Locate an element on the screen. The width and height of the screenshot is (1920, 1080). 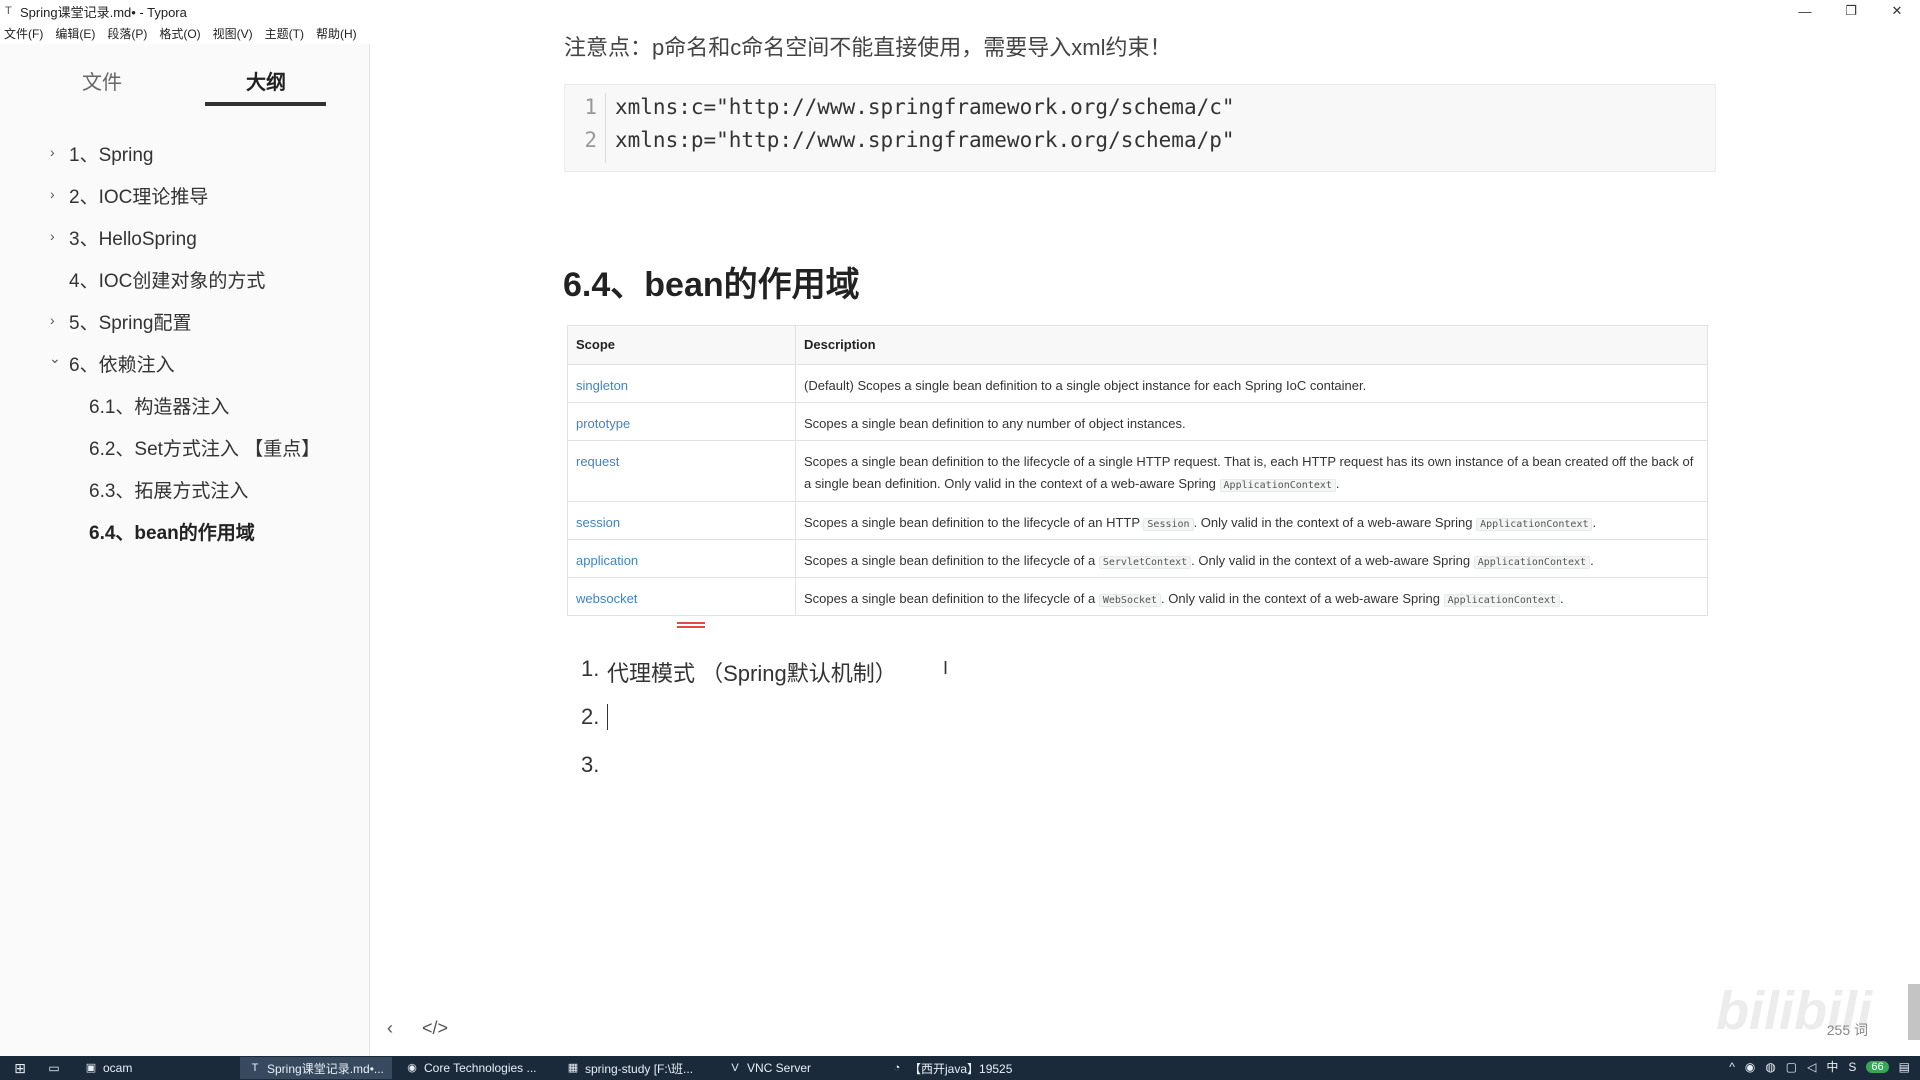
sidebar-tabs: 文件 大纲 is located at coordinates (185, 86).